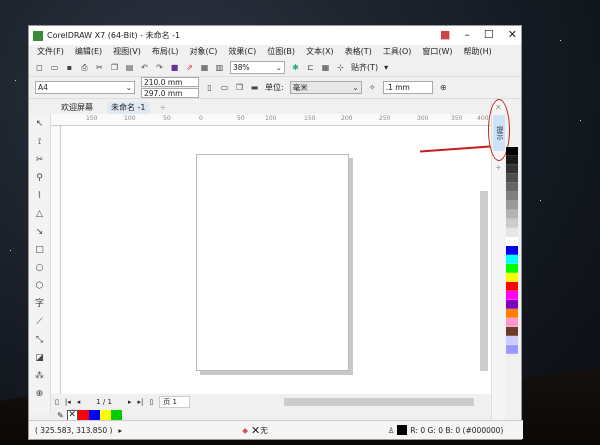 The image size is (600, 445). Describe the element at coordinates (39, 144) in the screenshot. I see `shape-tool-icon: ⟟` at that location.